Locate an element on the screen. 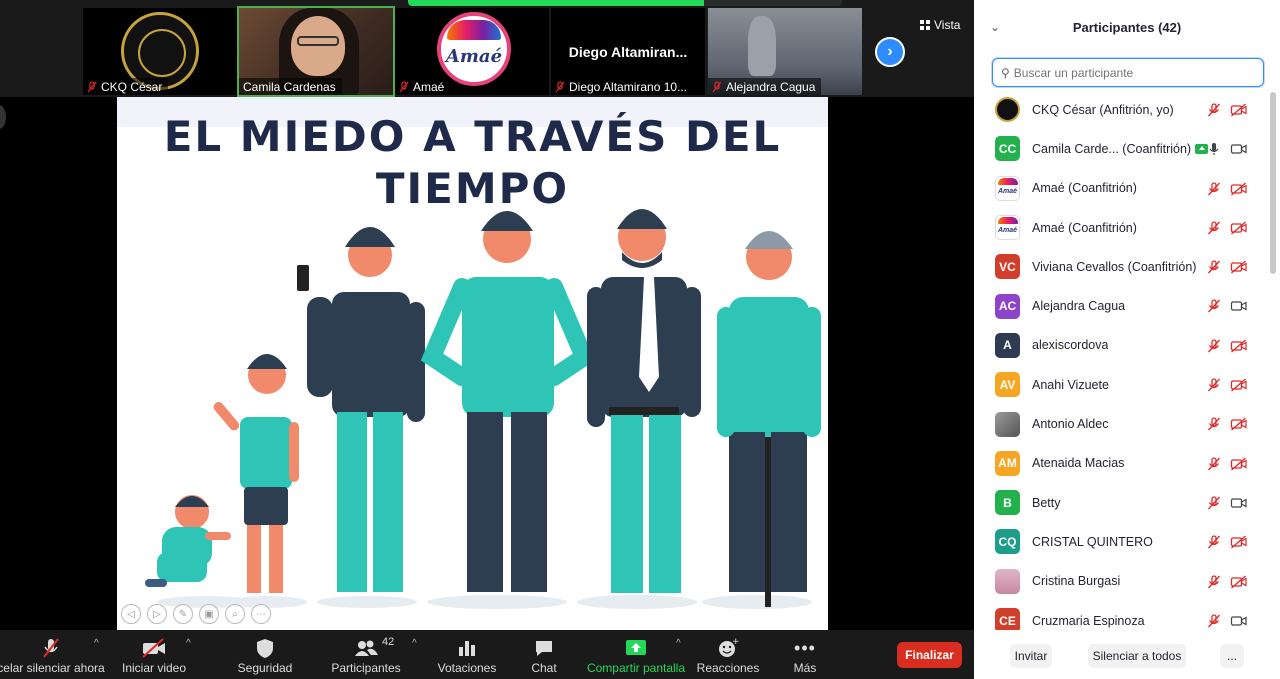 The image size is (1280, 679). participant-name: Alejandra Cagua is located at coordinates (1079, 306).